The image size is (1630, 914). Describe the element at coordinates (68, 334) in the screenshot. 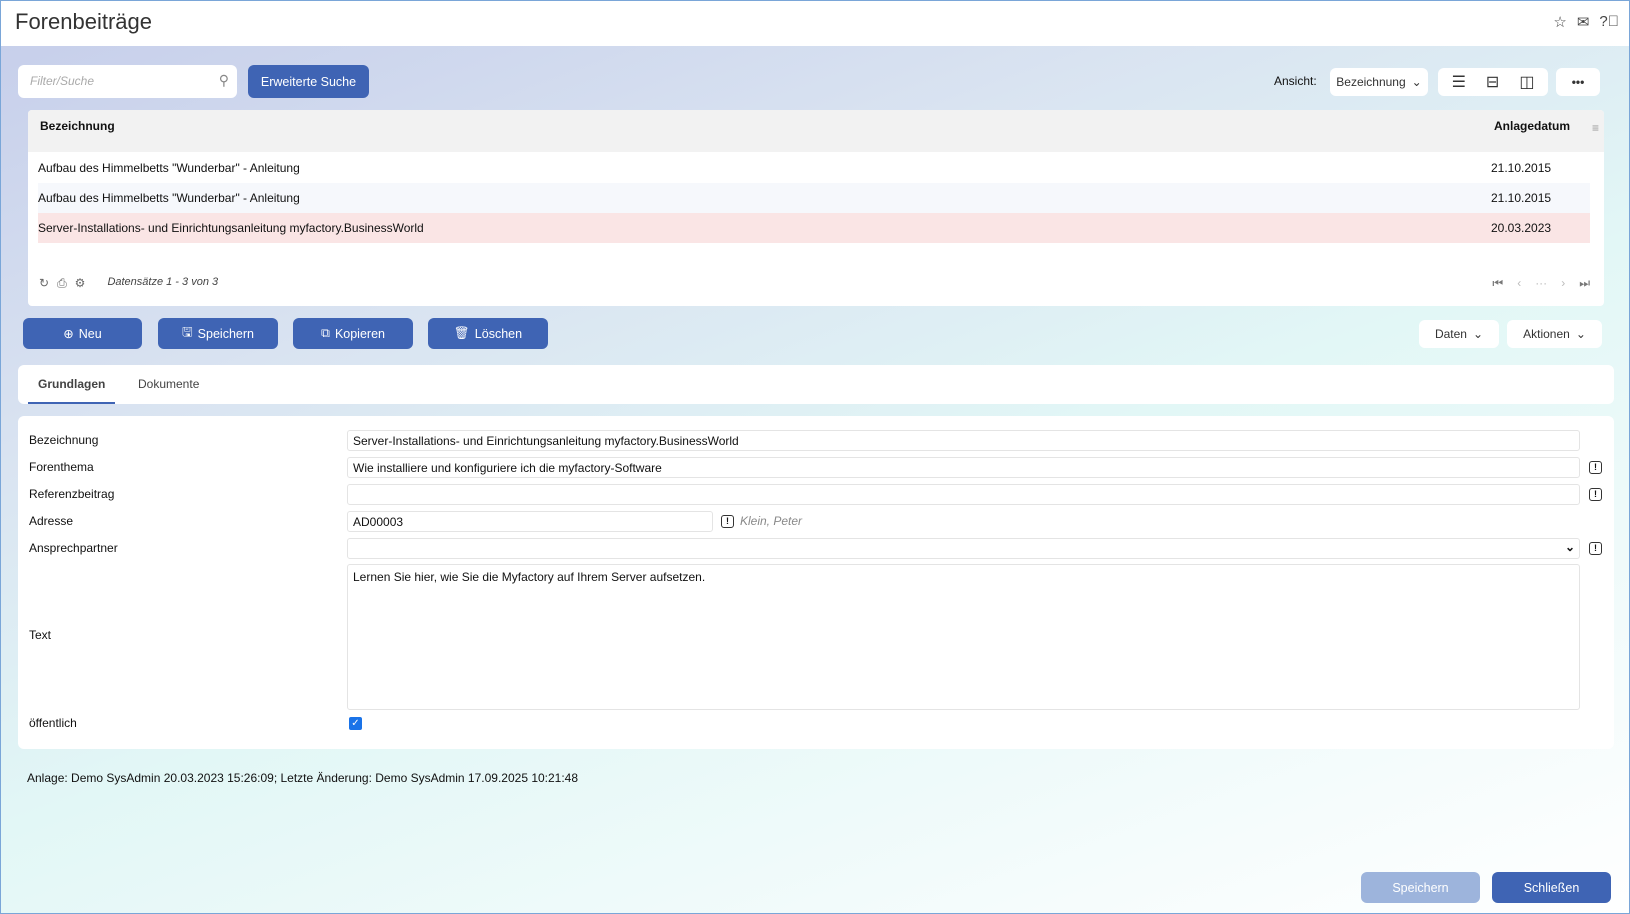

I see `plus-circle-icon: ⊕` at that location.